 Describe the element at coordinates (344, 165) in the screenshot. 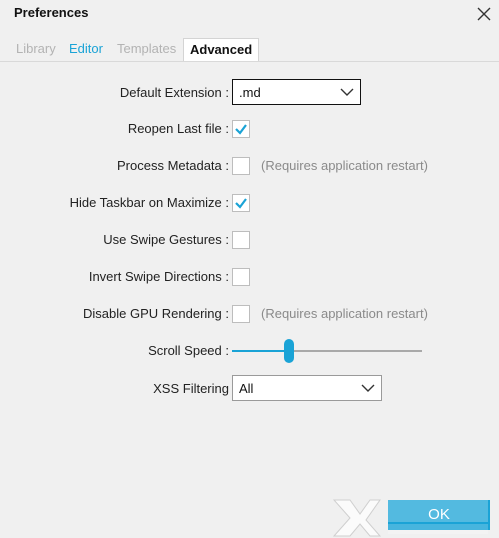

I see `process-metadata-note: (Requires application restart)` at that location.